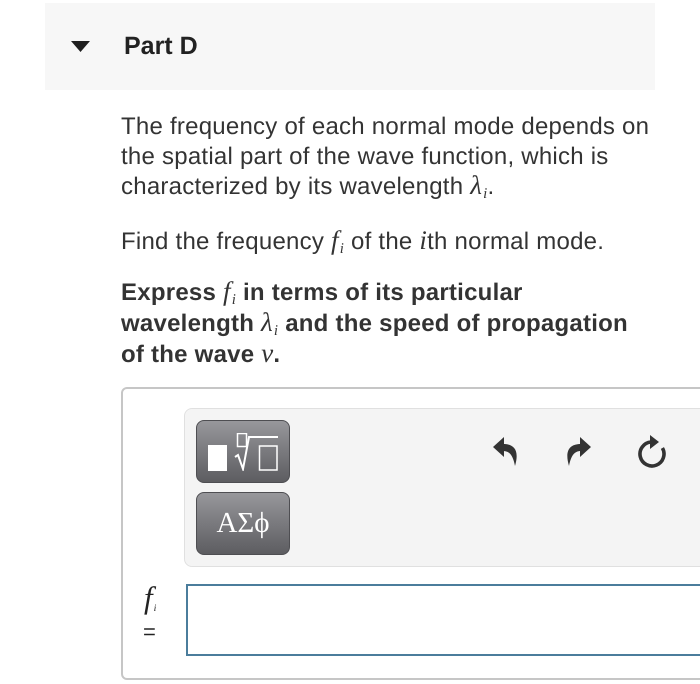 This screenshot has width=700, height=684. What do you see at coordinates (363, 242) in the screenshot?
I see `question-text: Find the frequency f$_{i}$ of the ith normal mode.` at bounding box center [363, 242].